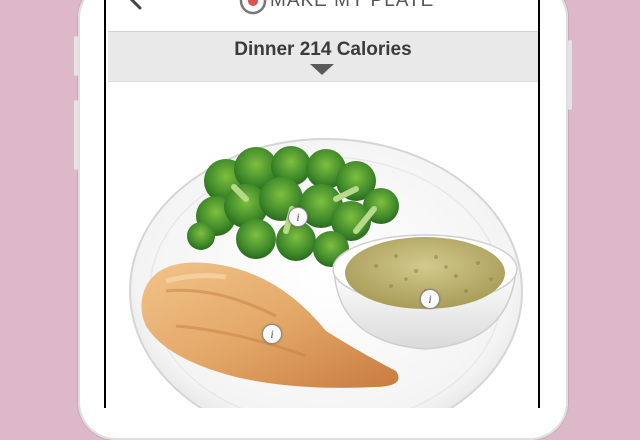 The height and width of the screenshot is (440, 640). I want to click on plate-logo-icon, so click(253, 7).